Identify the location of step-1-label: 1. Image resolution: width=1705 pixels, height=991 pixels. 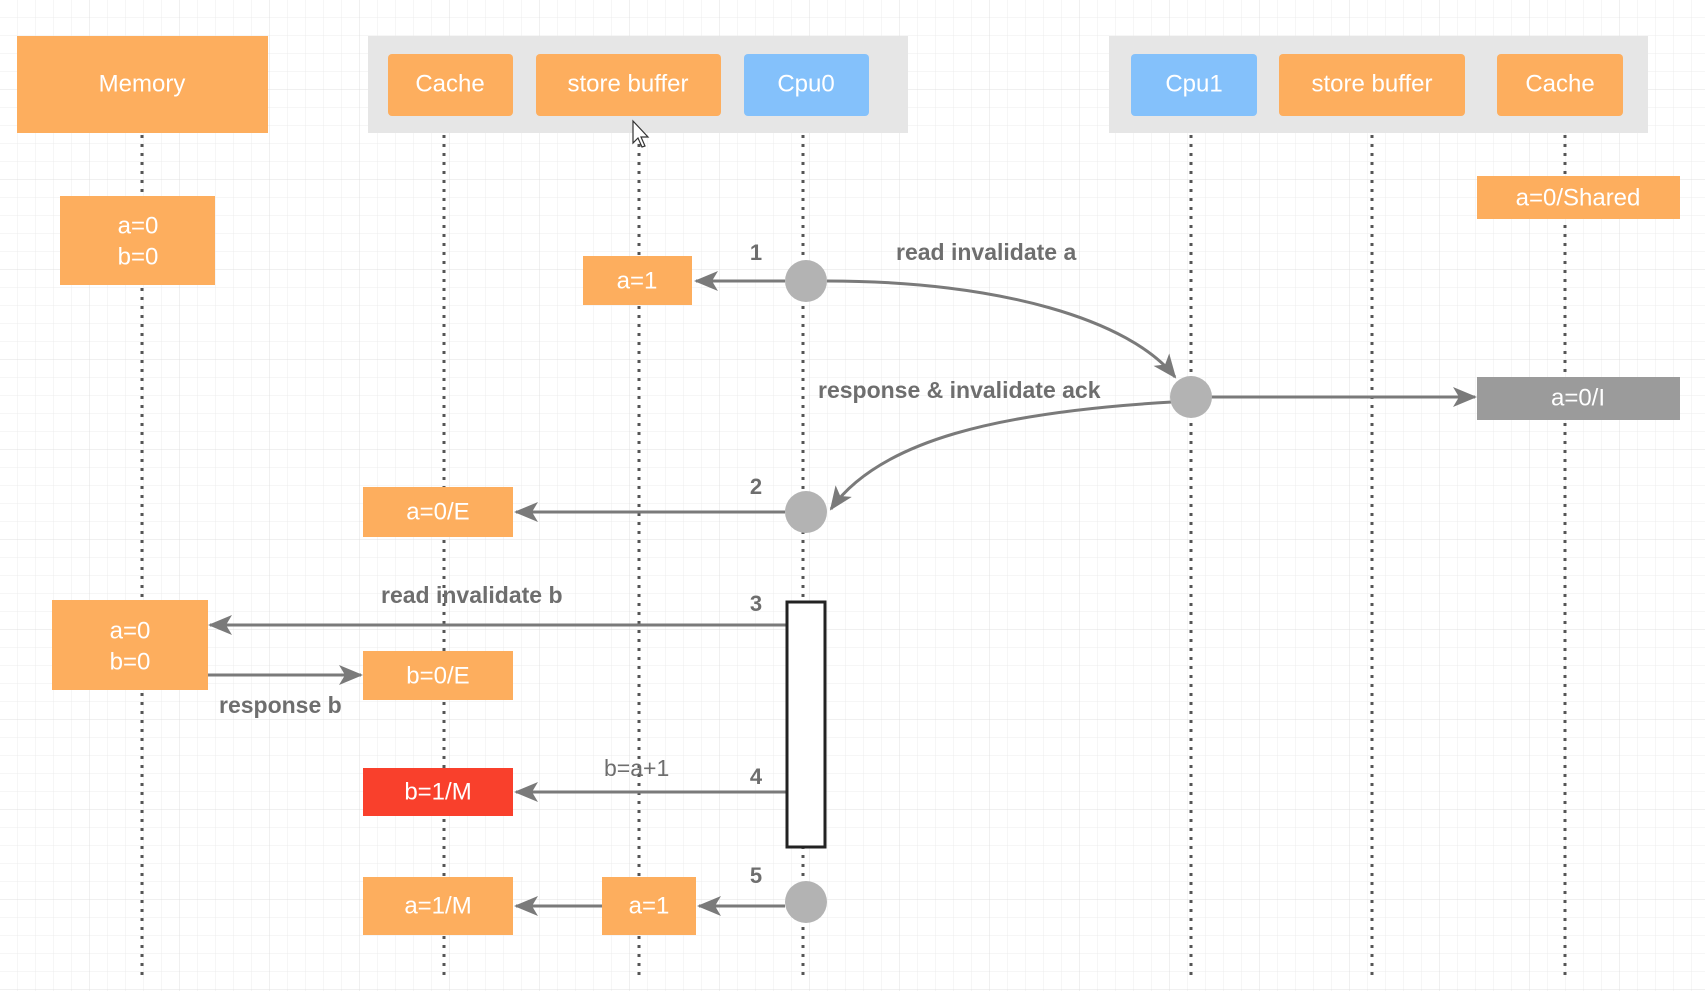
(756, 252).